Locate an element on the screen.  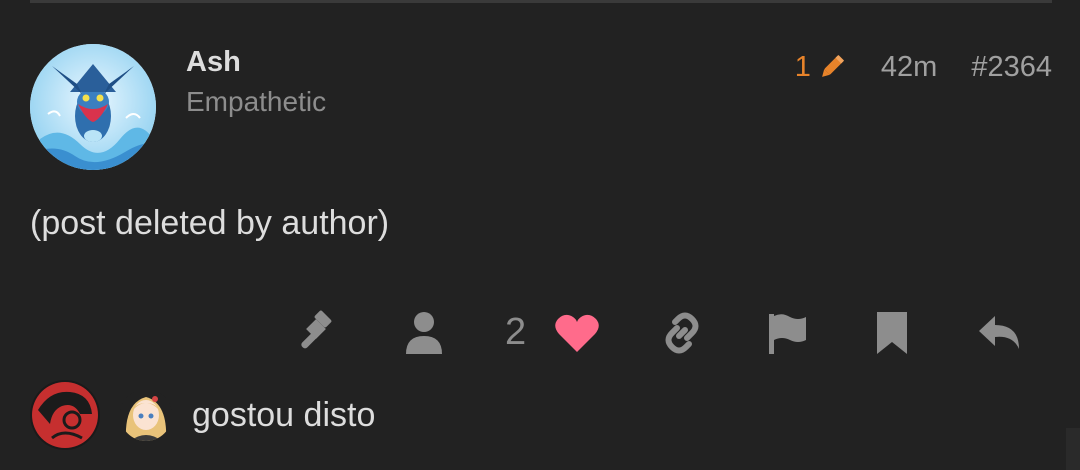
post-body: (post deleted by author) is located at coordinates (210, 223).